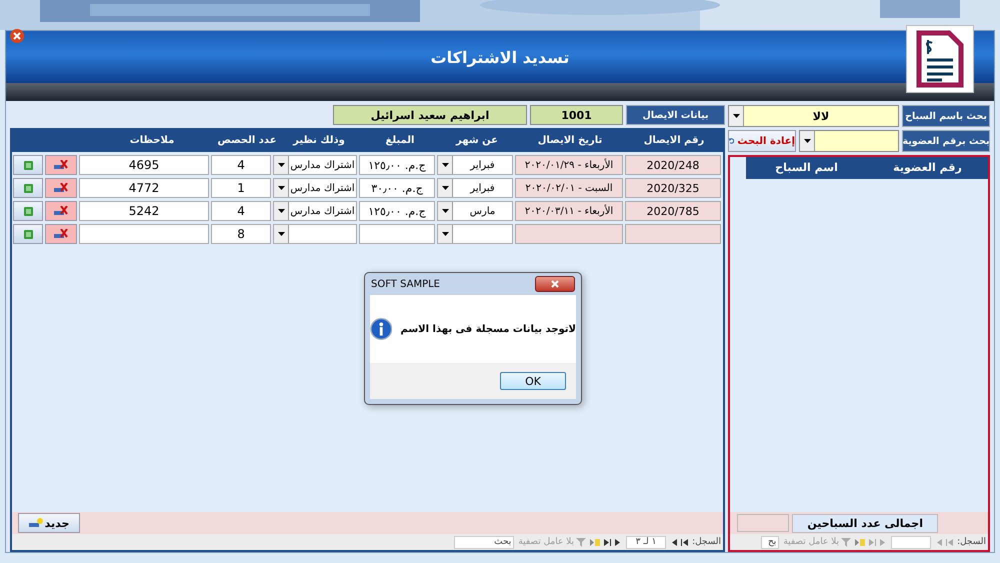 The height and width of the screenshot is (563, 1000). I want to click on receipt-number-cell: 2020/325, so click(673, 188).